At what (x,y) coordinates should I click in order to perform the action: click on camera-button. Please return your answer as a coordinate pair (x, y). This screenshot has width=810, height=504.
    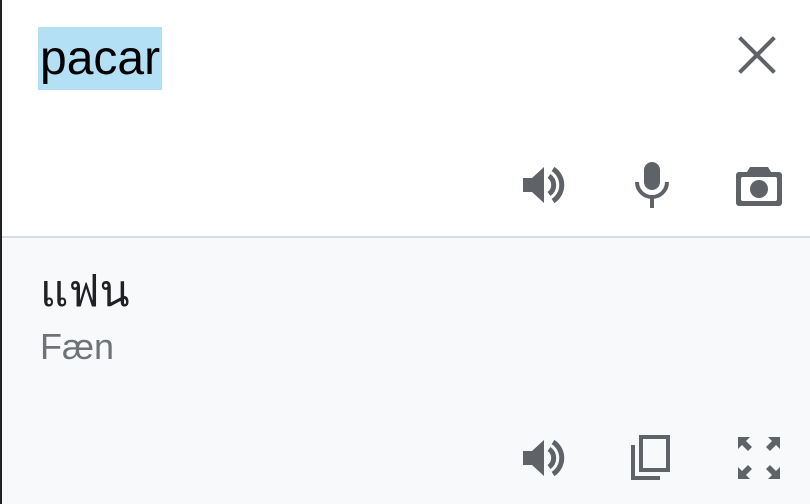
    Looking at the image, I should click on (759, 185).